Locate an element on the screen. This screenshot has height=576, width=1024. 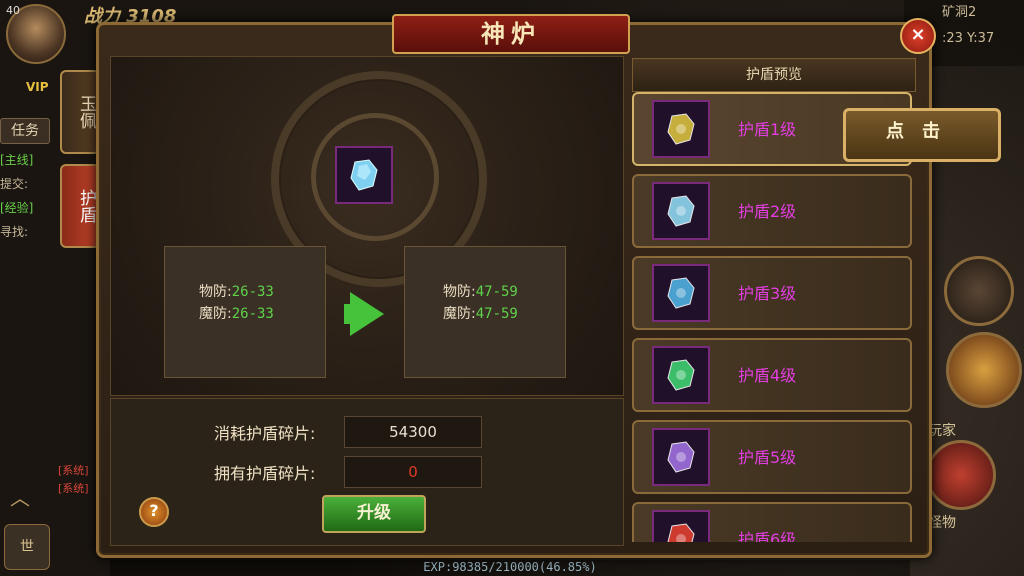
tab-shield: 护盾 is located at coordinates (80, 206).